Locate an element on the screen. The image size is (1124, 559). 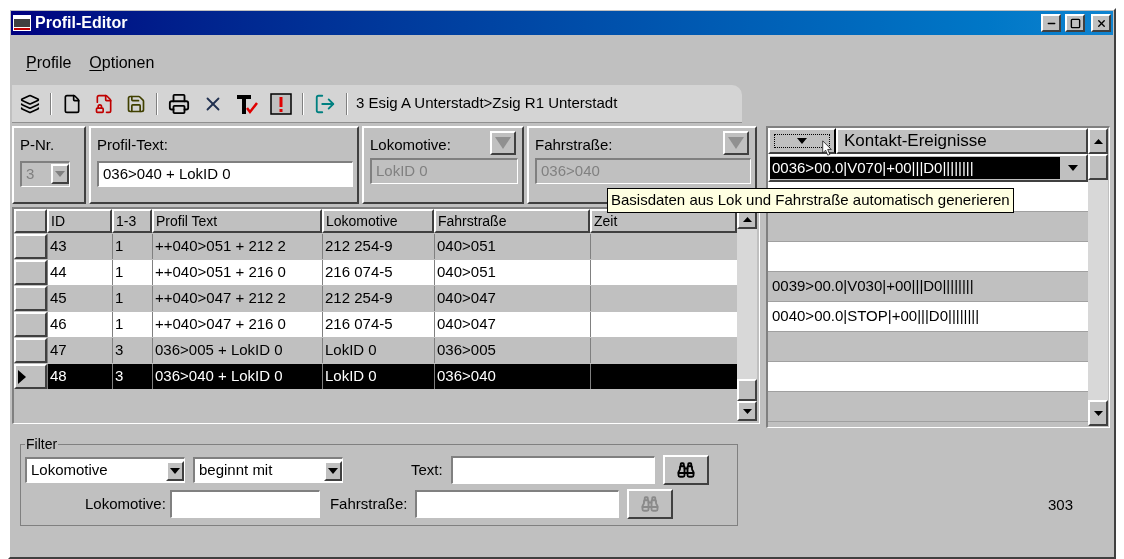
table-cell-text: 44 is located at coordinates (58, 272).